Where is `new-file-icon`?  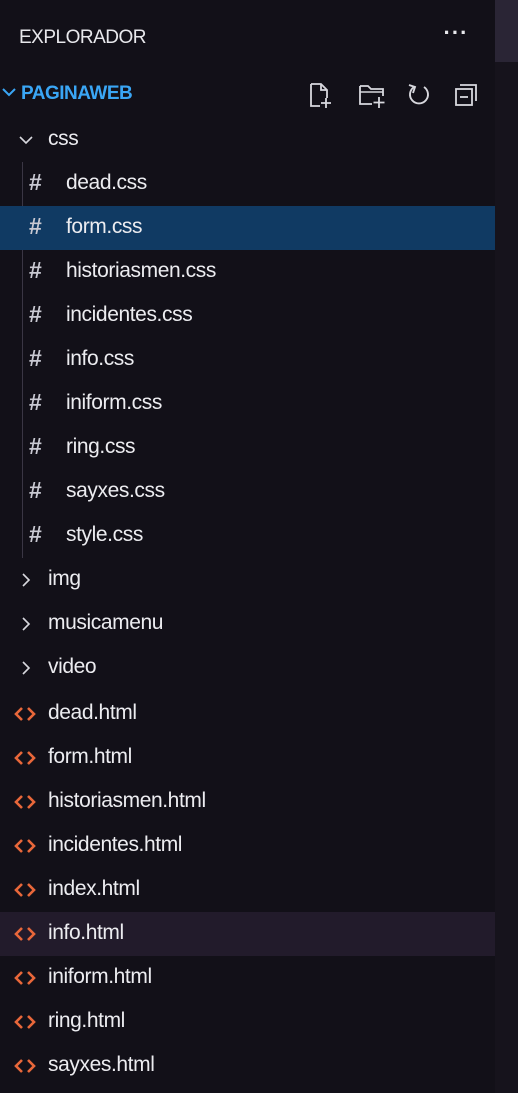 new-file-icon is located at coordinates (320, 95).